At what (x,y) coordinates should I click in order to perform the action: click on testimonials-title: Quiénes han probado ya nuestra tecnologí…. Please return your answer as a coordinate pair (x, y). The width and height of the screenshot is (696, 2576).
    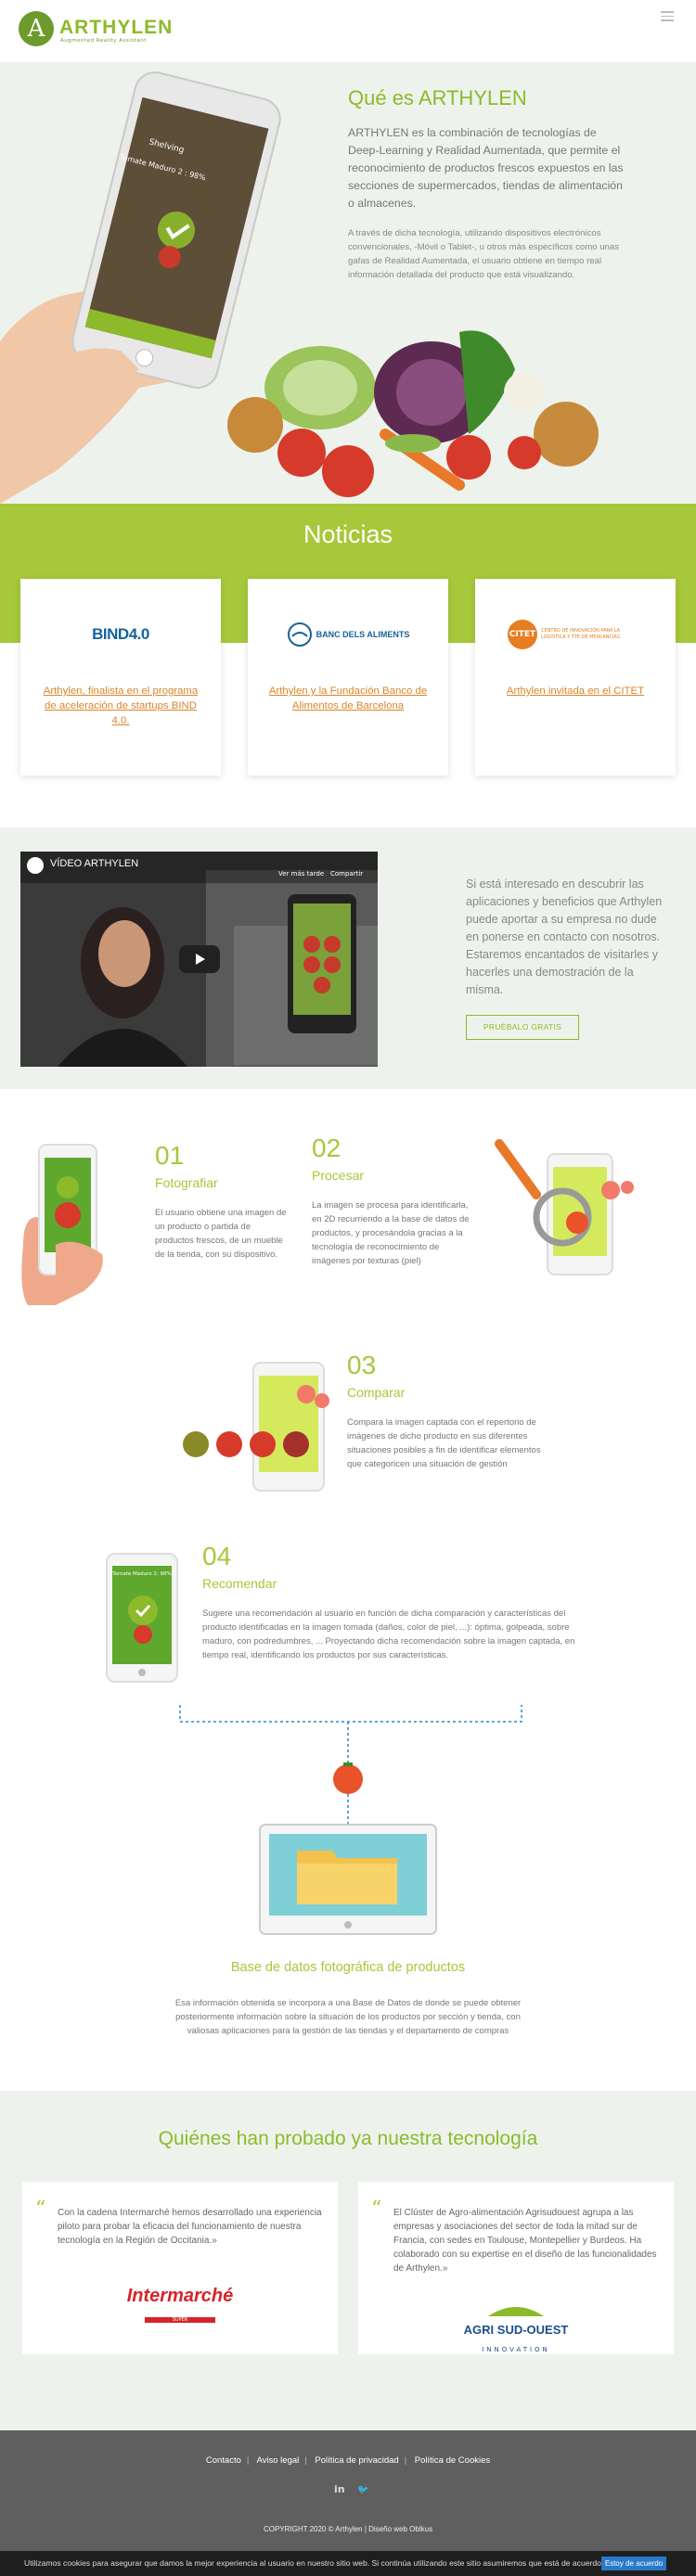
    Looking at the image, I should click on (348, 2138).